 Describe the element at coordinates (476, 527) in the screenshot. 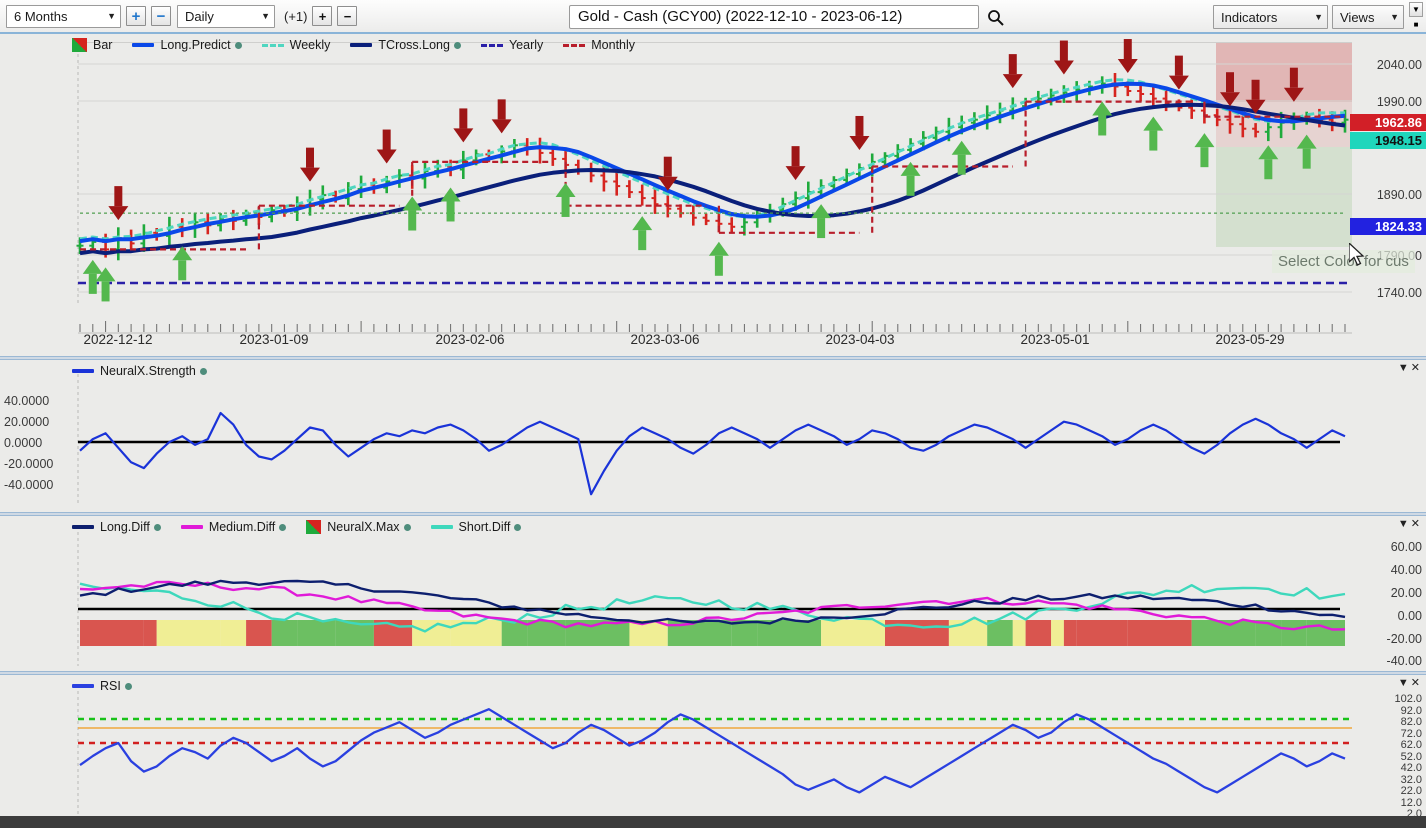

I see `legend-item-short-diff: Short.Diff` at that location.